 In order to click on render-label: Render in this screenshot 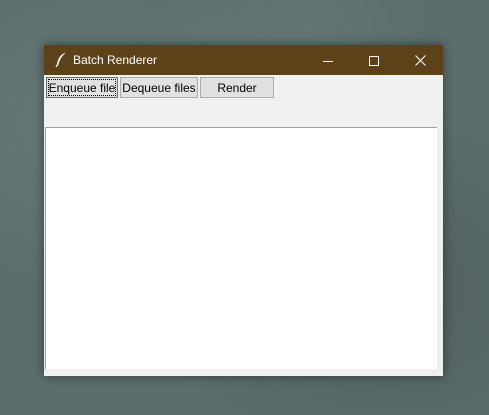, I will do `click(237, 87)`.